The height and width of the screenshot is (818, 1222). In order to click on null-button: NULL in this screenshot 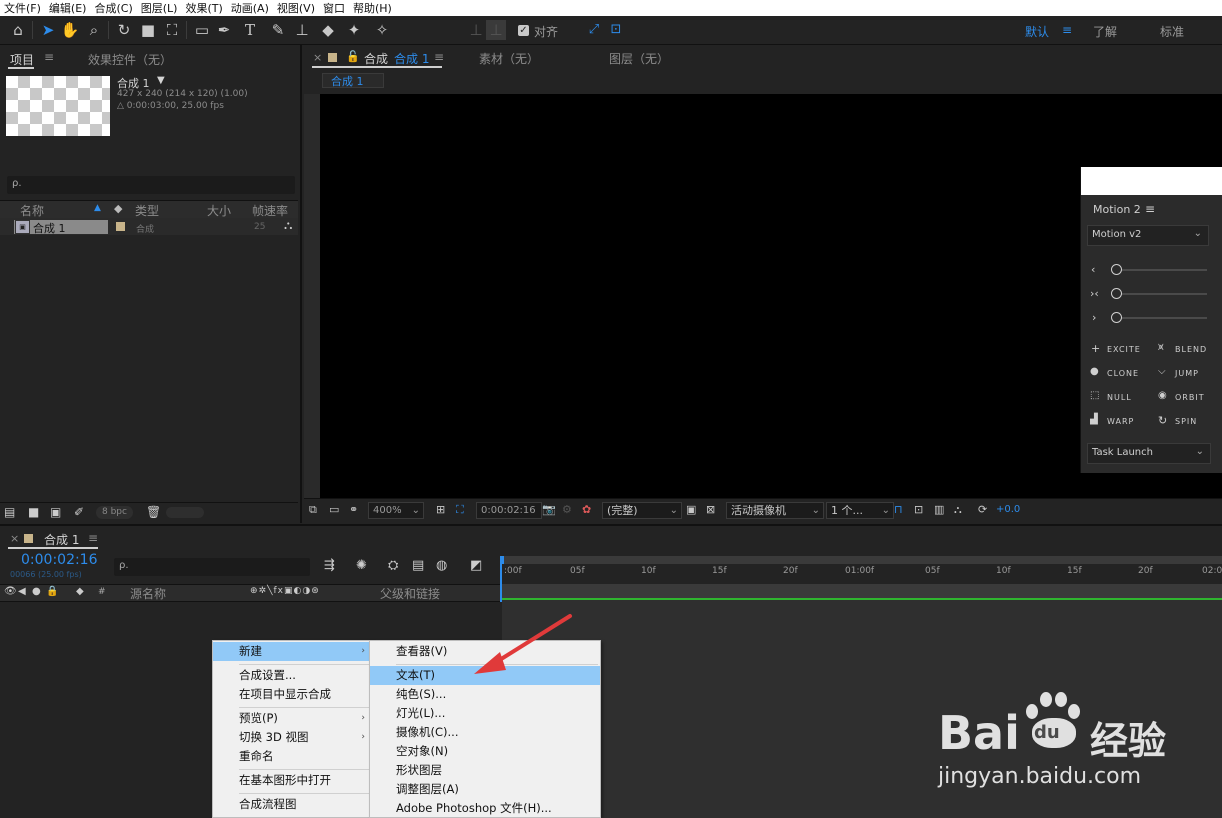, I will do `click(1119, 397)`.